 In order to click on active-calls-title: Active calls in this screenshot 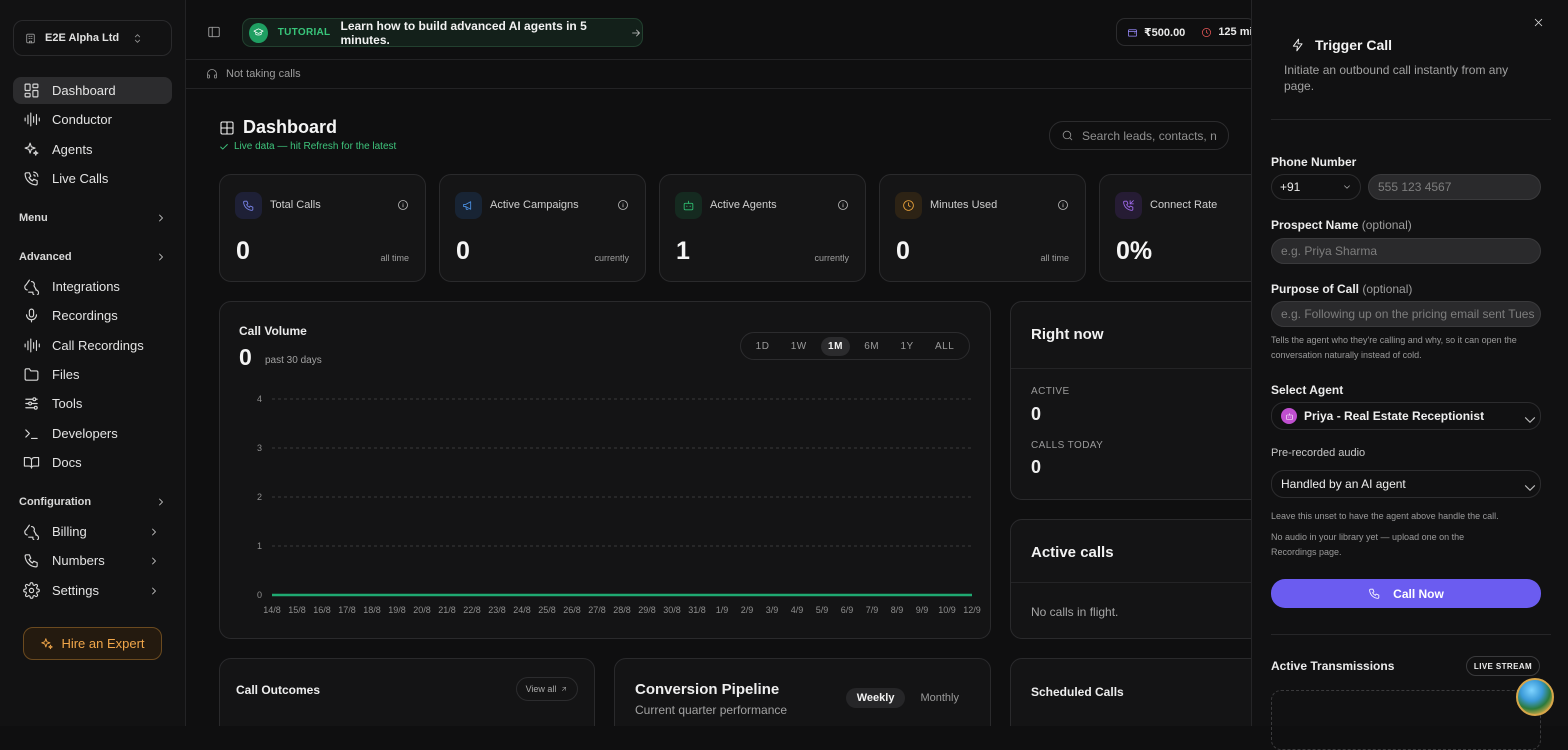, I will do `click(1072, 552)`.